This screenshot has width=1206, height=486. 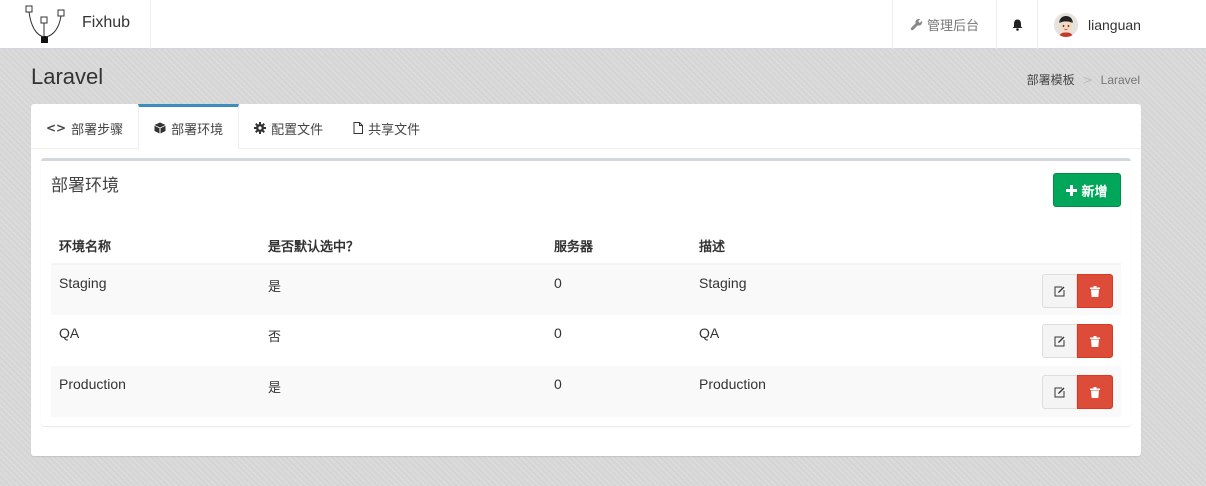 What do you see at coordinates (160, 128) in the screenshot?
I see `cube-icon` at bounding box center [160, 128].